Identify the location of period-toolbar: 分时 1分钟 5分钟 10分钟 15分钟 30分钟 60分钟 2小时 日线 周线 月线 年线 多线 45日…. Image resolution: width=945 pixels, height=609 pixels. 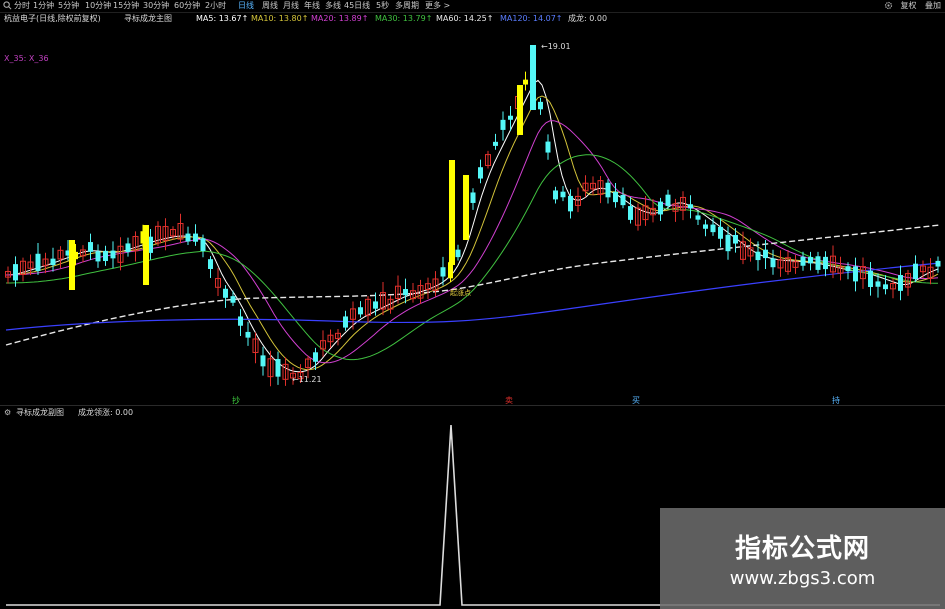
(472, 6).